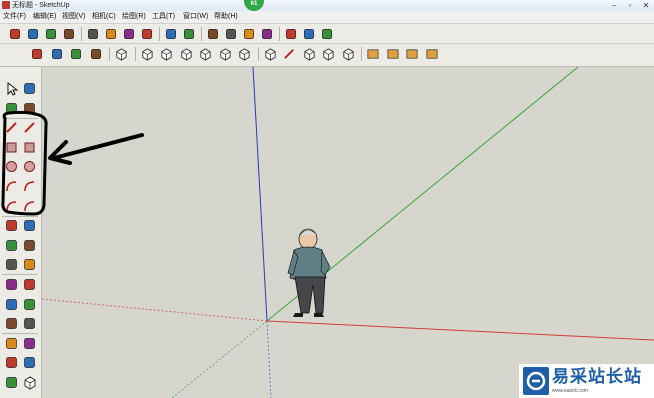 The image size is (654, 398). I want to click on wireframe-icon, so click(270, 54).